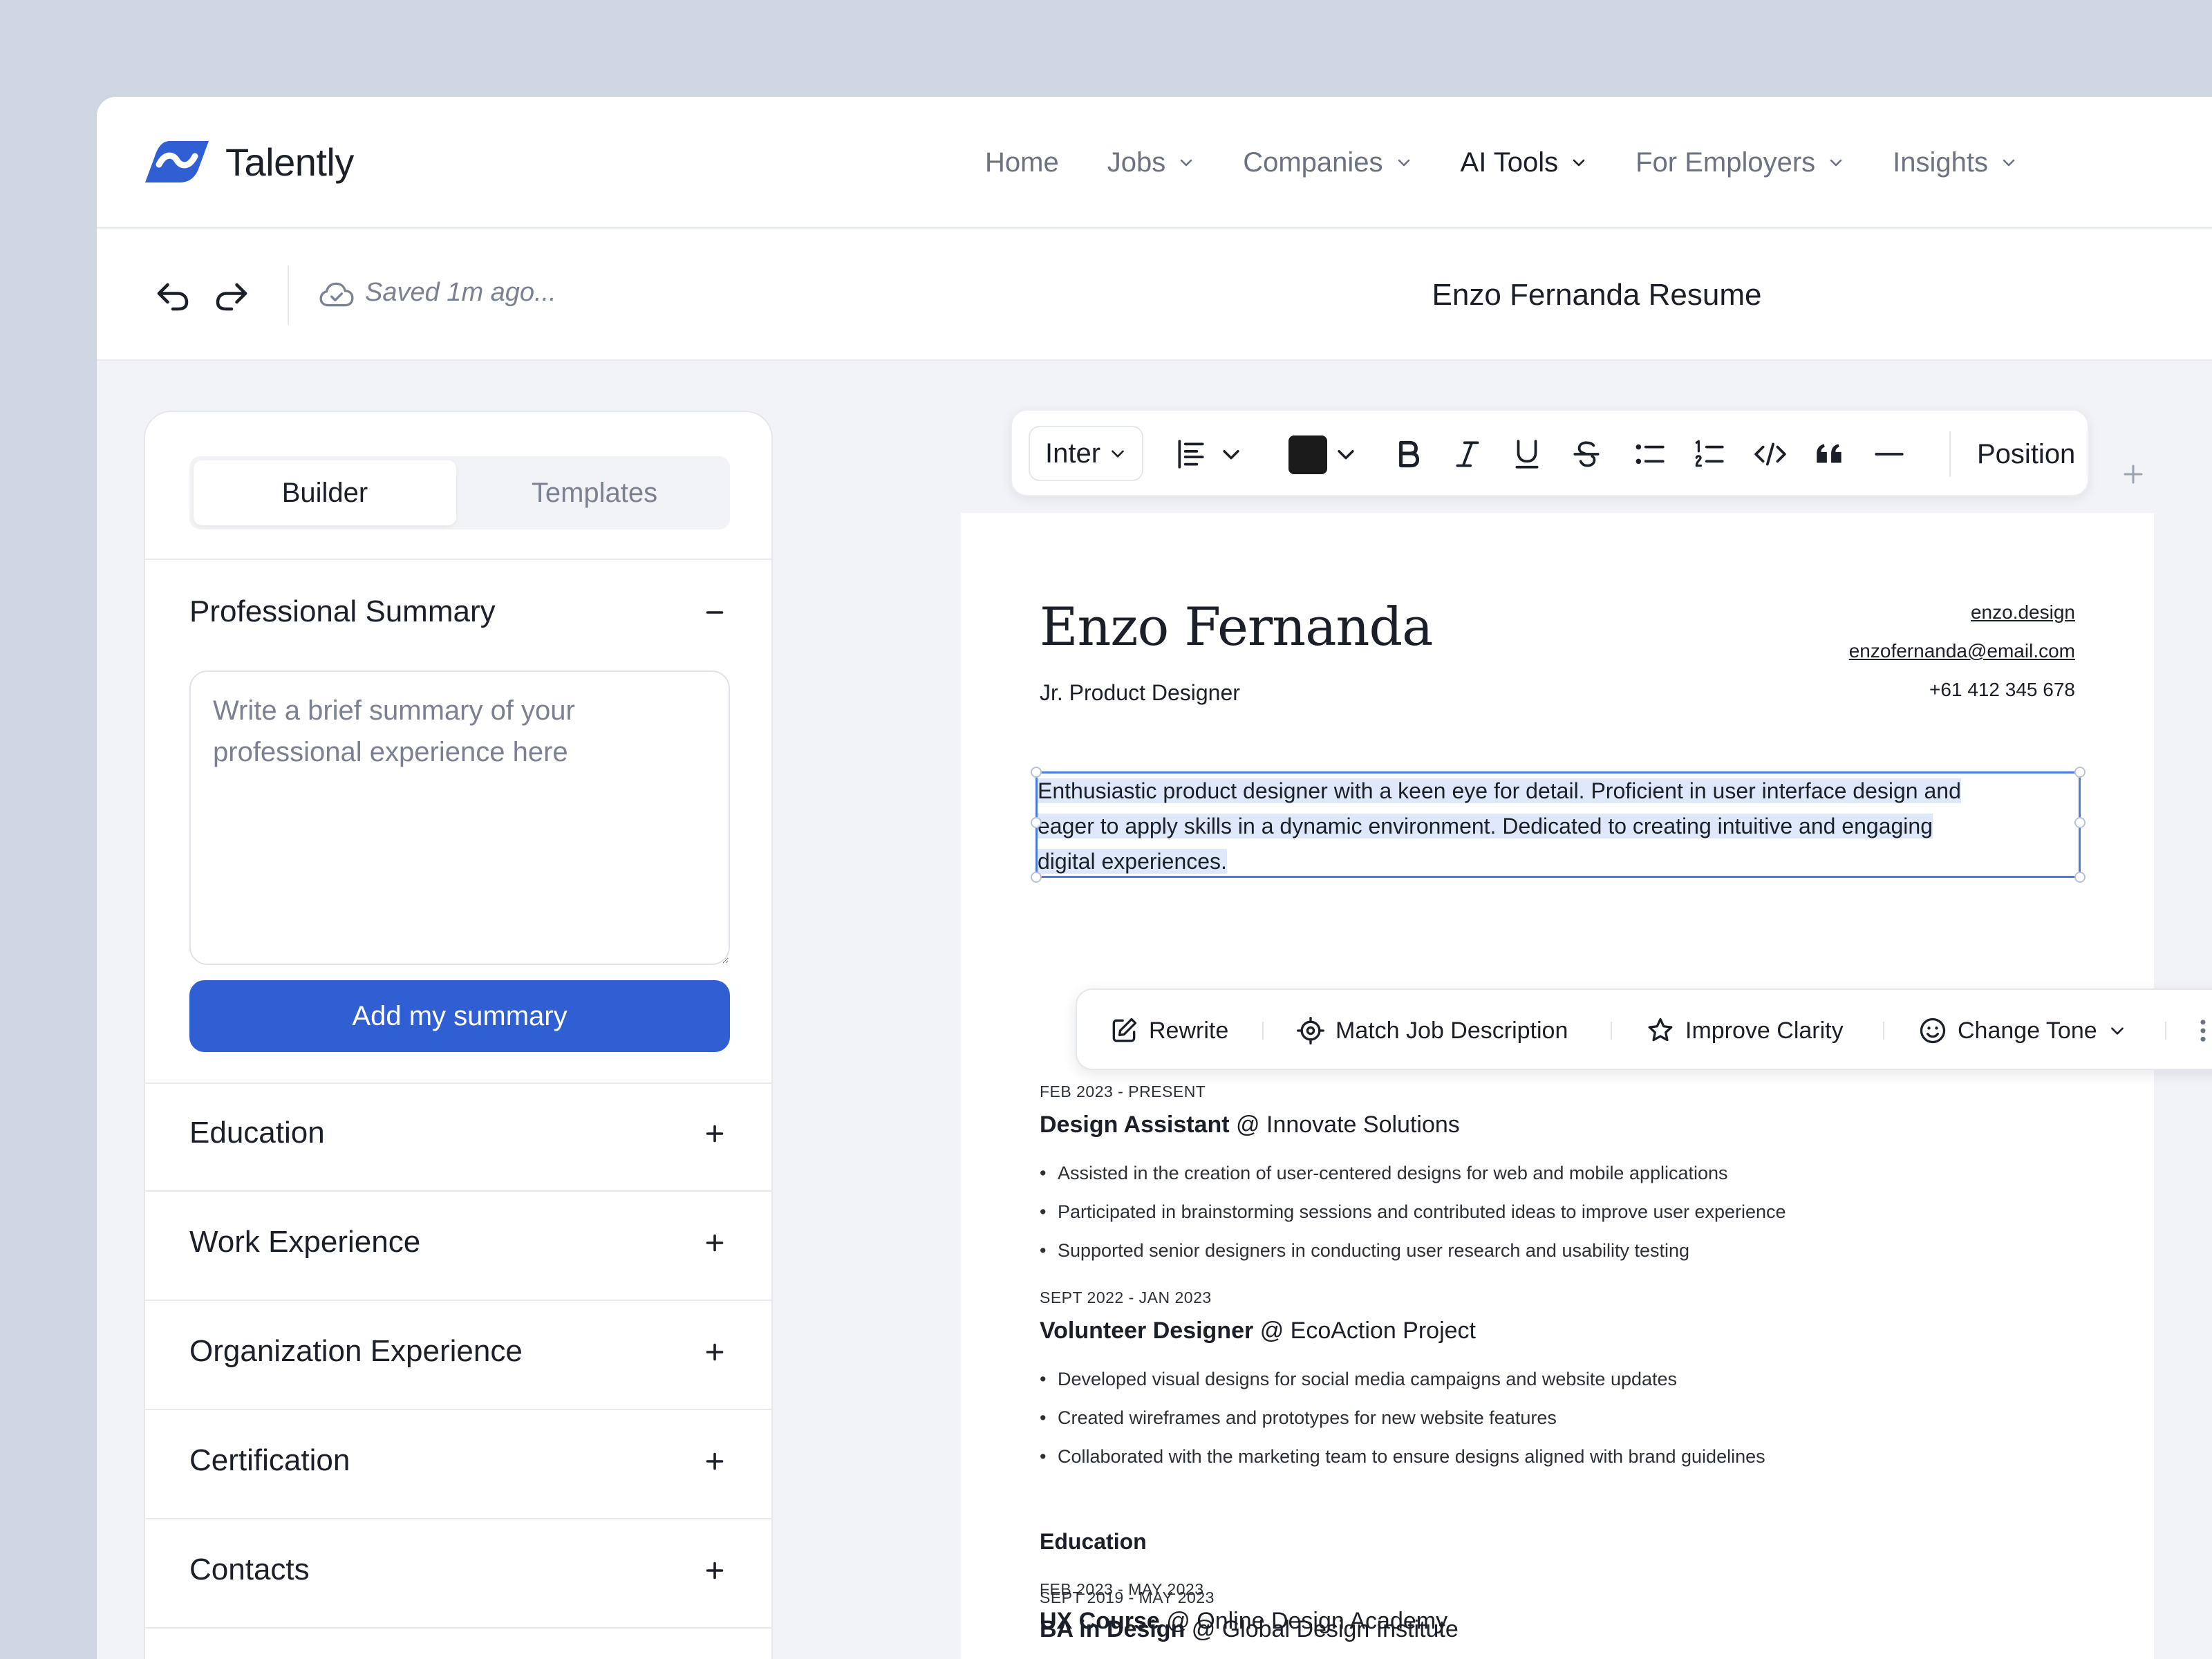  What do you see at coordinates (1135, 1125) in the screenshot?
I see `job-title: Design Assistant` at bounding box center [1135, 1125].